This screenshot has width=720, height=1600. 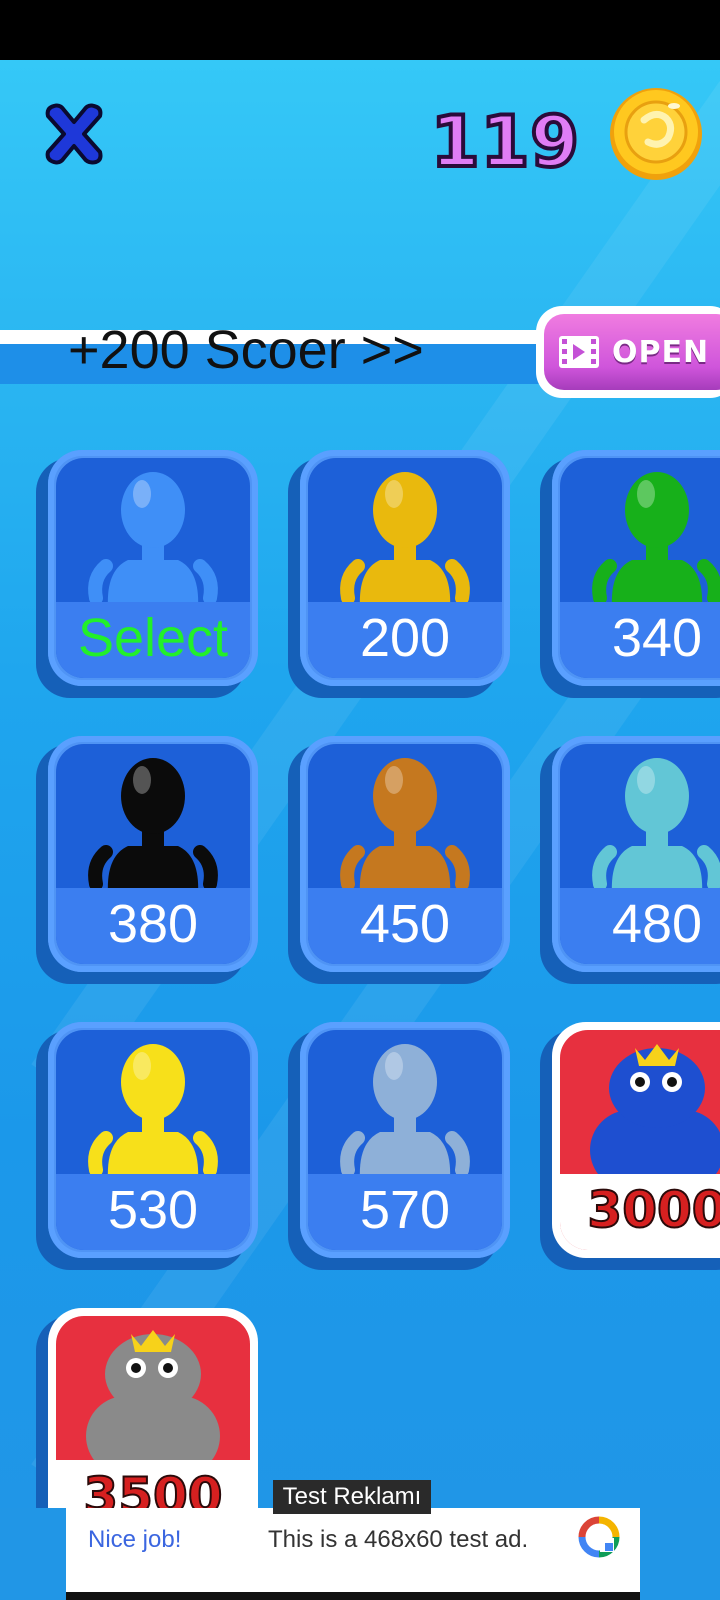 I want to click on card-body: 530, so click(x=153, y=1140).